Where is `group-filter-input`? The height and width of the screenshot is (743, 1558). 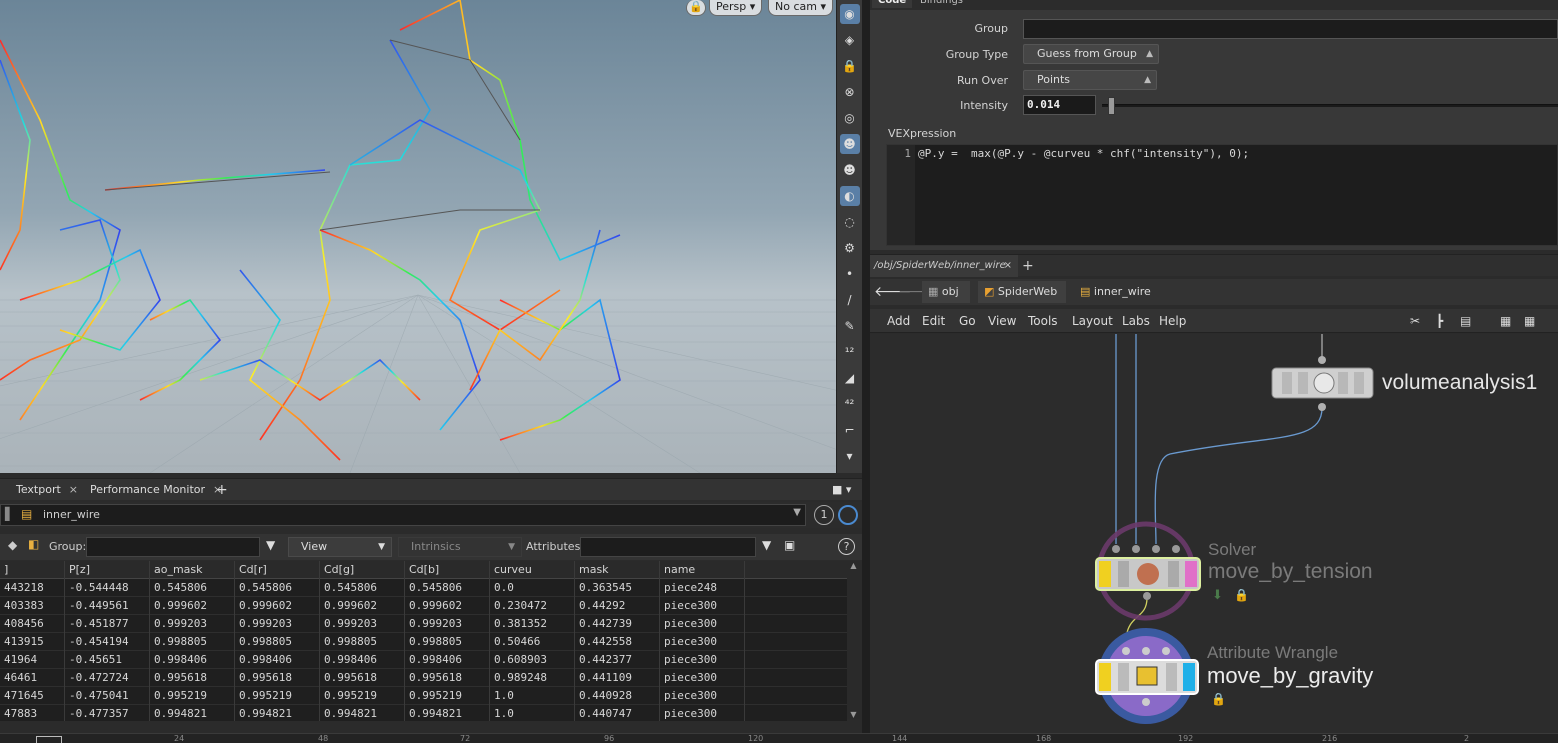
group-filter-input is located at coordinates (173, 547).